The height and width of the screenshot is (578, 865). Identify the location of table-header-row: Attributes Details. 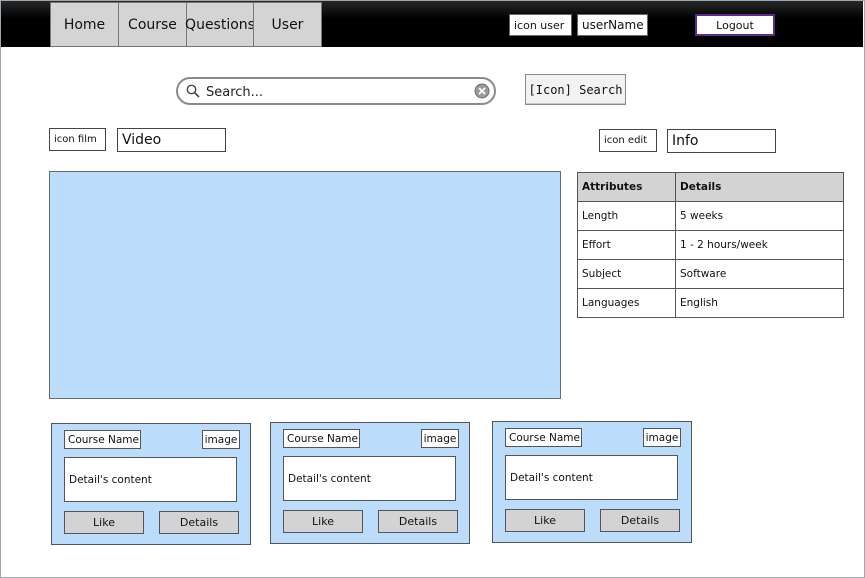
(710, 187).